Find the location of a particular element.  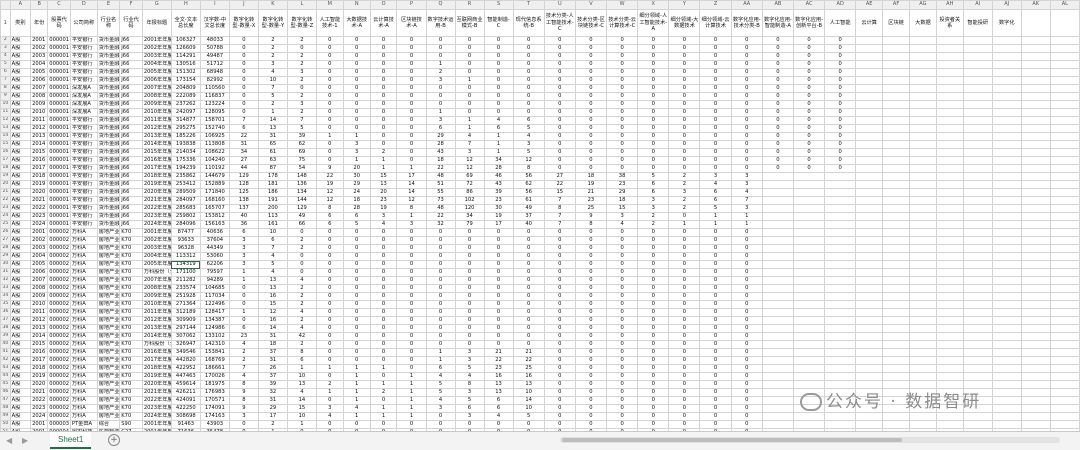

table-cell: 124986 is located at coordinates (214, 328).